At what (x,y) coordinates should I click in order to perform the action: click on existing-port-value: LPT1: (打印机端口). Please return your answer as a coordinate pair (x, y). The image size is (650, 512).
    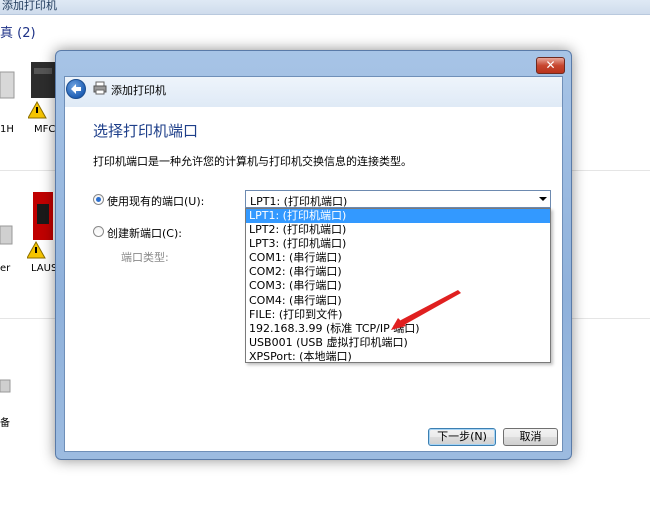
    Looking at the image, I should click on (299, 201).